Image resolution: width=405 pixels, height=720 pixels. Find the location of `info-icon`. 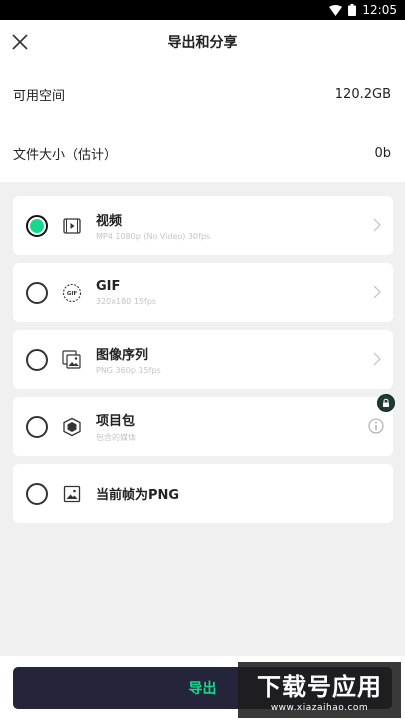

info-icon is located at coordinates (376, 426).